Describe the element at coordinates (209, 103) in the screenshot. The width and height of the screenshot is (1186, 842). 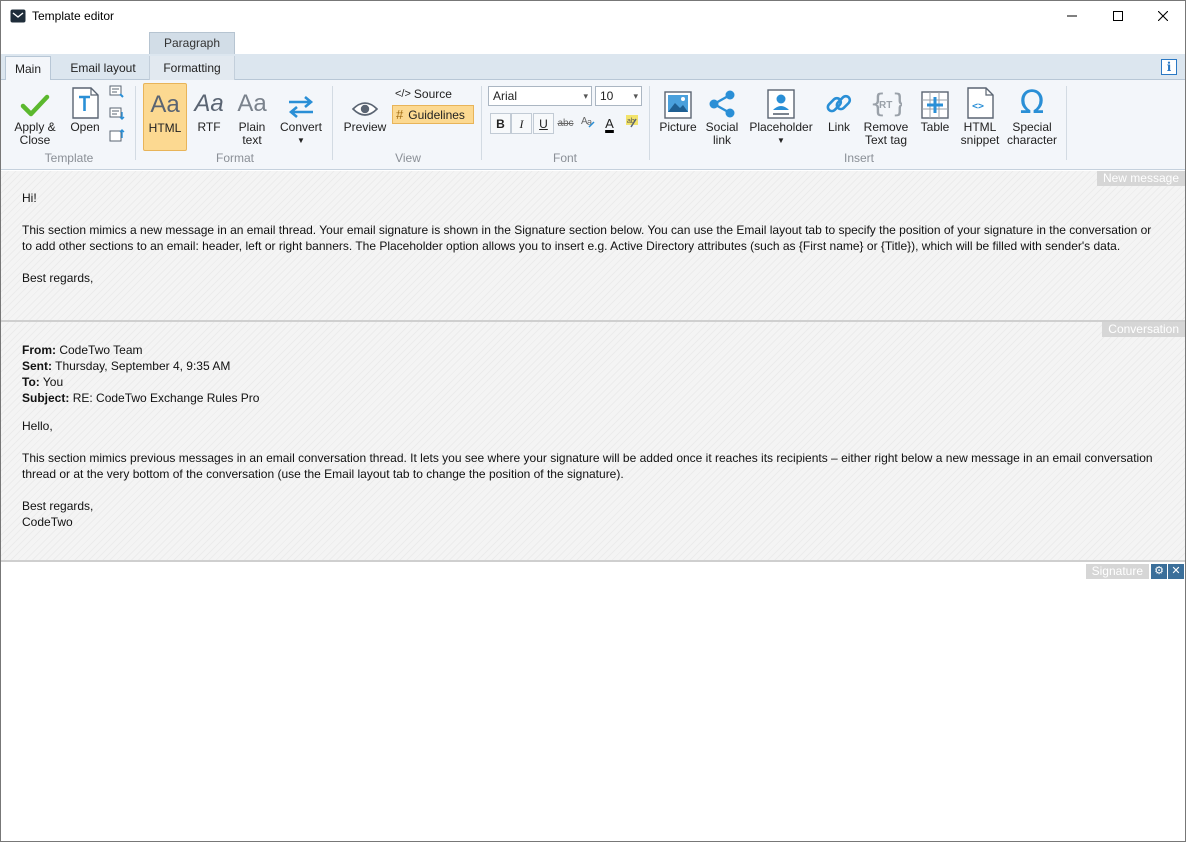
I see `font-aa-italic-icon: Aa` at that location.